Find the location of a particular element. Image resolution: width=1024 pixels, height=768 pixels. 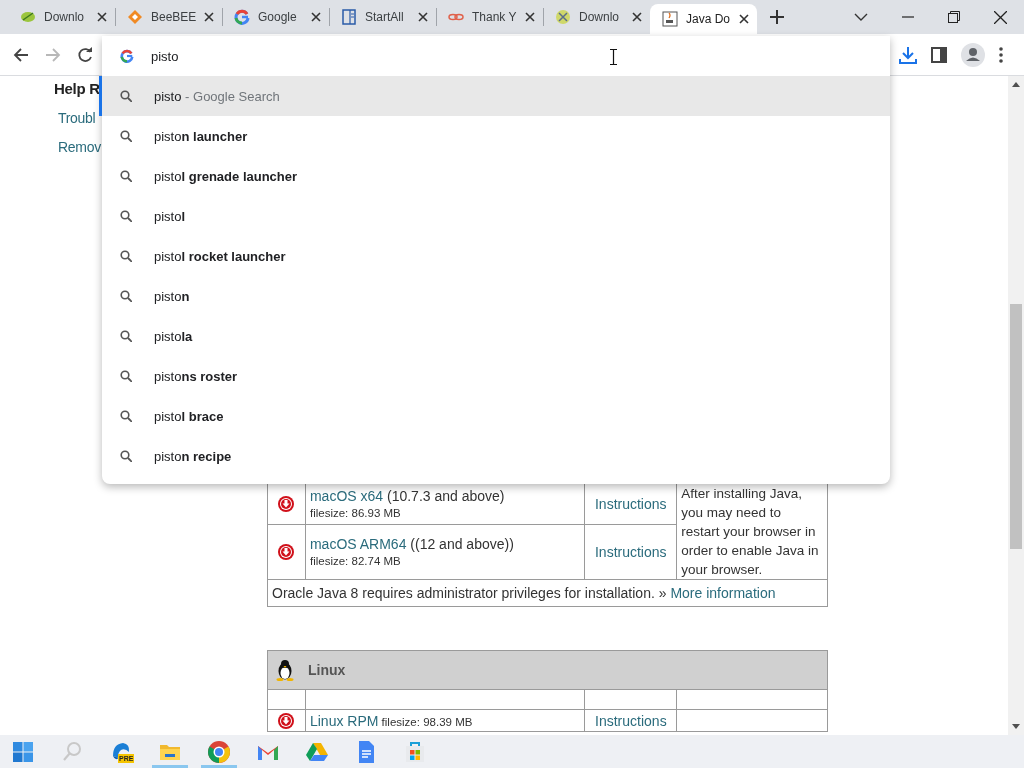

suggestion-item: pistol rocket launcher is located at coordinates (494, 256).